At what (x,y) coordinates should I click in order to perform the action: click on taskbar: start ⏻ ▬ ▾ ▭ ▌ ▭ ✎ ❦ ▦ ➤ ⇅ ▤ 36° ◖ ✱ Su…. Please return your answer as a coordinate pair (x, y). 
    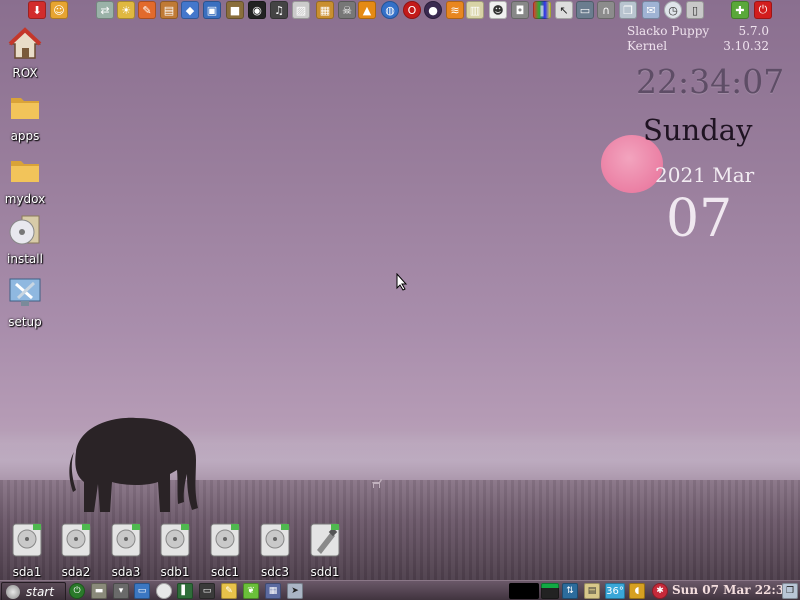
    Looking at the image, I should click on (400, 590).